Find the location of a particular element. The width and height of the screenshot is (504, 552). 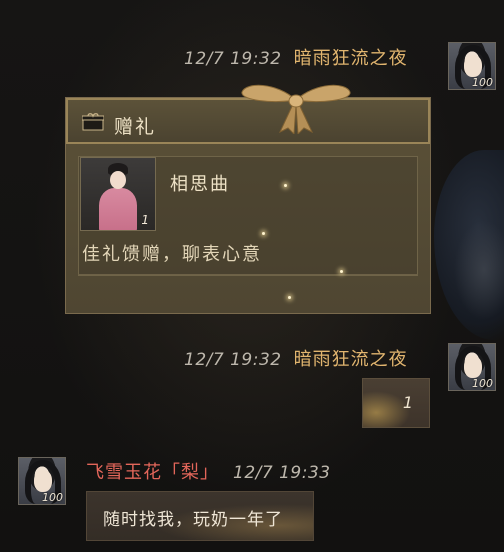

gift-divider is located at coordinates (248, 274).